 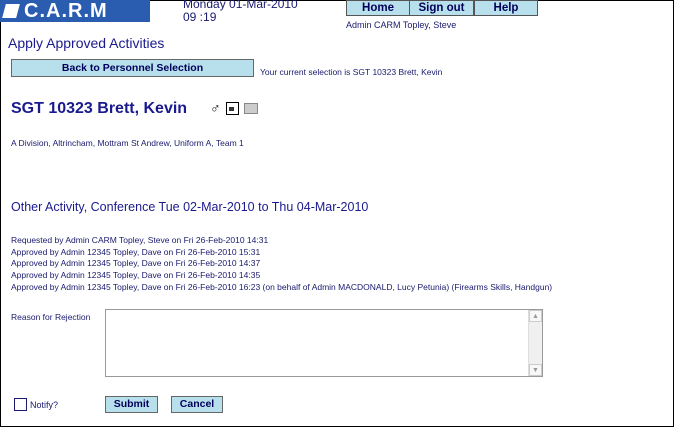 What do you see at coordinates (215, 108) in the screenshot?
I see `male-icon: ♂` at bounding box center [215, 108].